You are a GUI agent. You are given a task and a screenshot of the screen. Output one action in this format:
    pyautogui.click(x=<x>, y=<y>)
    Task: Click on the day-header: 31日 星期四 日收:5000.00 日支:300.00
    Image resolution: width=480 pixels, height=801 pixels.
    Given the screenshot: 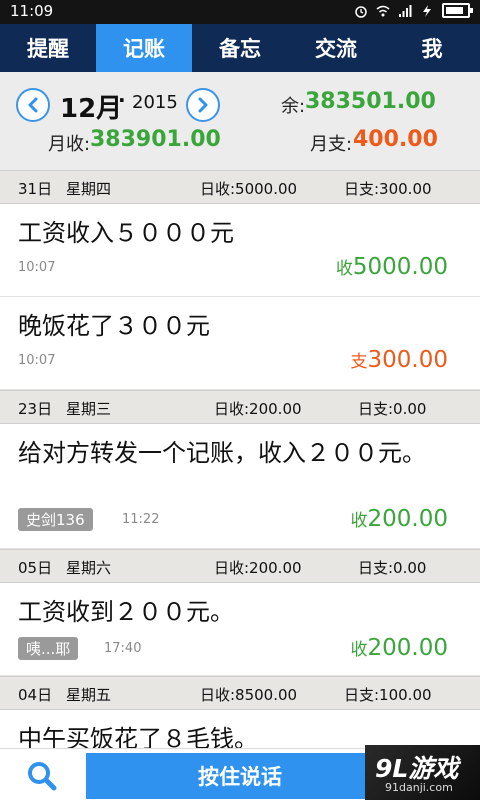 What is the action you would take?
    pyautogui.click(x=240, y=187)
    